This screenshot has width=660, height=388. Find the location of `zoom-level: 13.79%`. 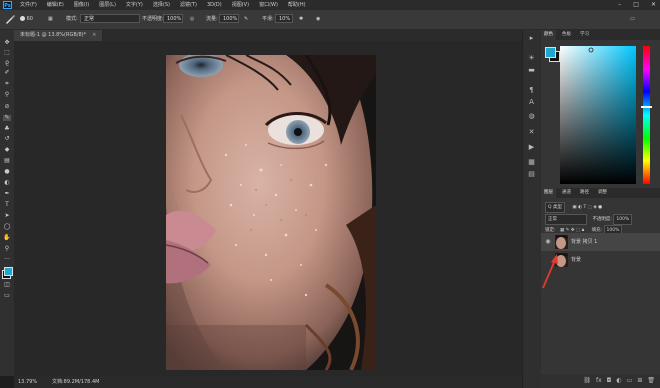

zoom-level: 13.79% is located at coordinates (27, 382).